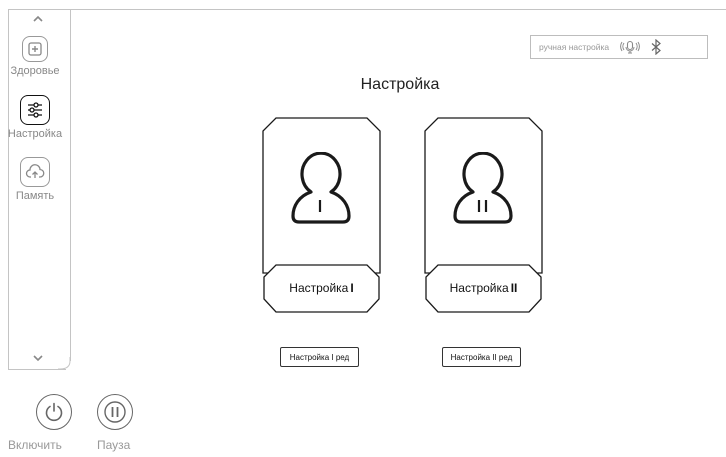  I want to click on edit-profile-1-button: Настройка I ред, so click(319, 357).